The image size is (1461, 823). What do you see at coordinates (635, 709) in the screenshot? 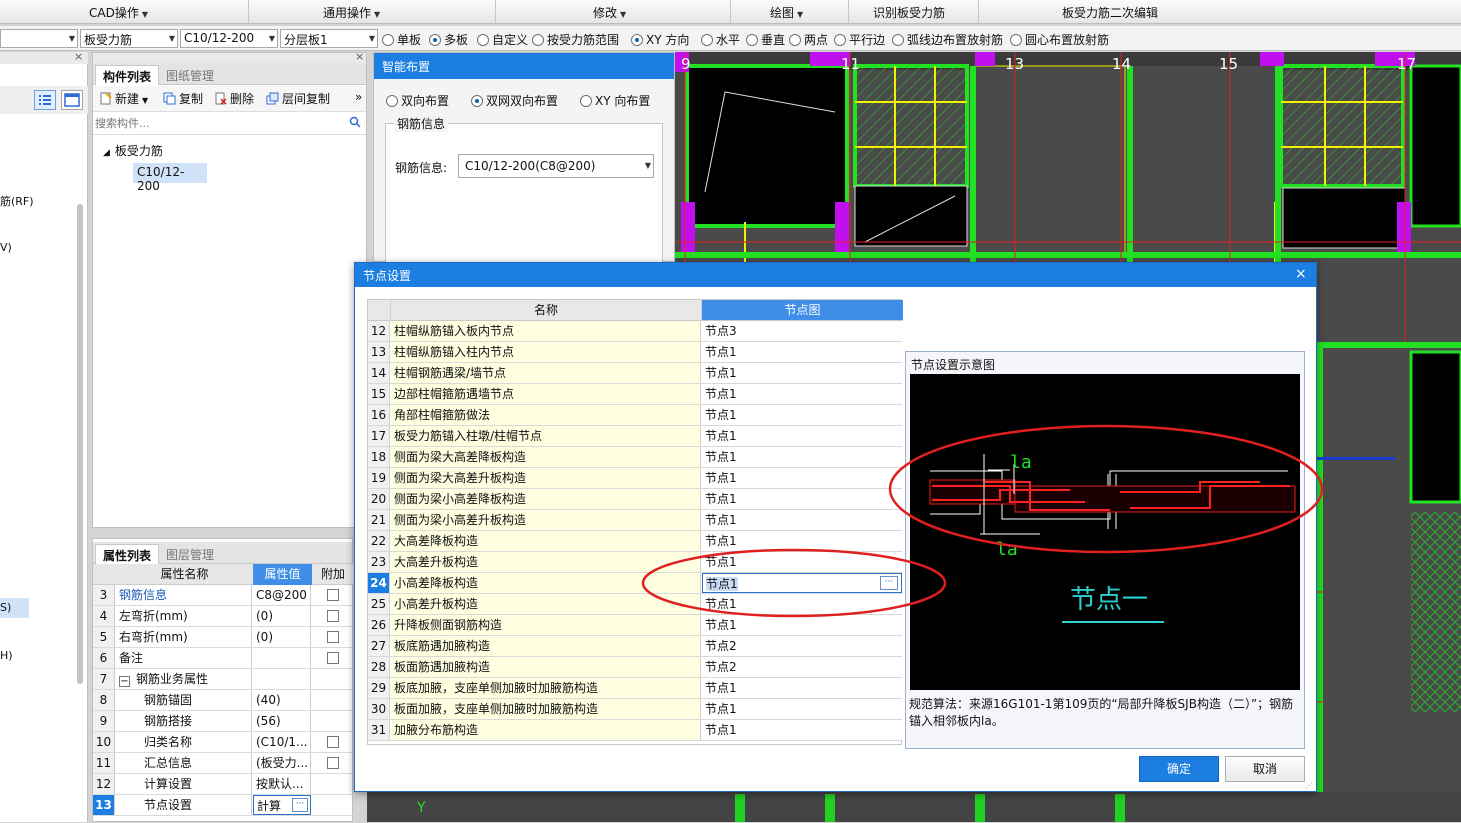
I see `node-setting-row: 30 板面加腋，支座单侧加腋时加腋筋构造 节点1` at bounding box center [635, 709].